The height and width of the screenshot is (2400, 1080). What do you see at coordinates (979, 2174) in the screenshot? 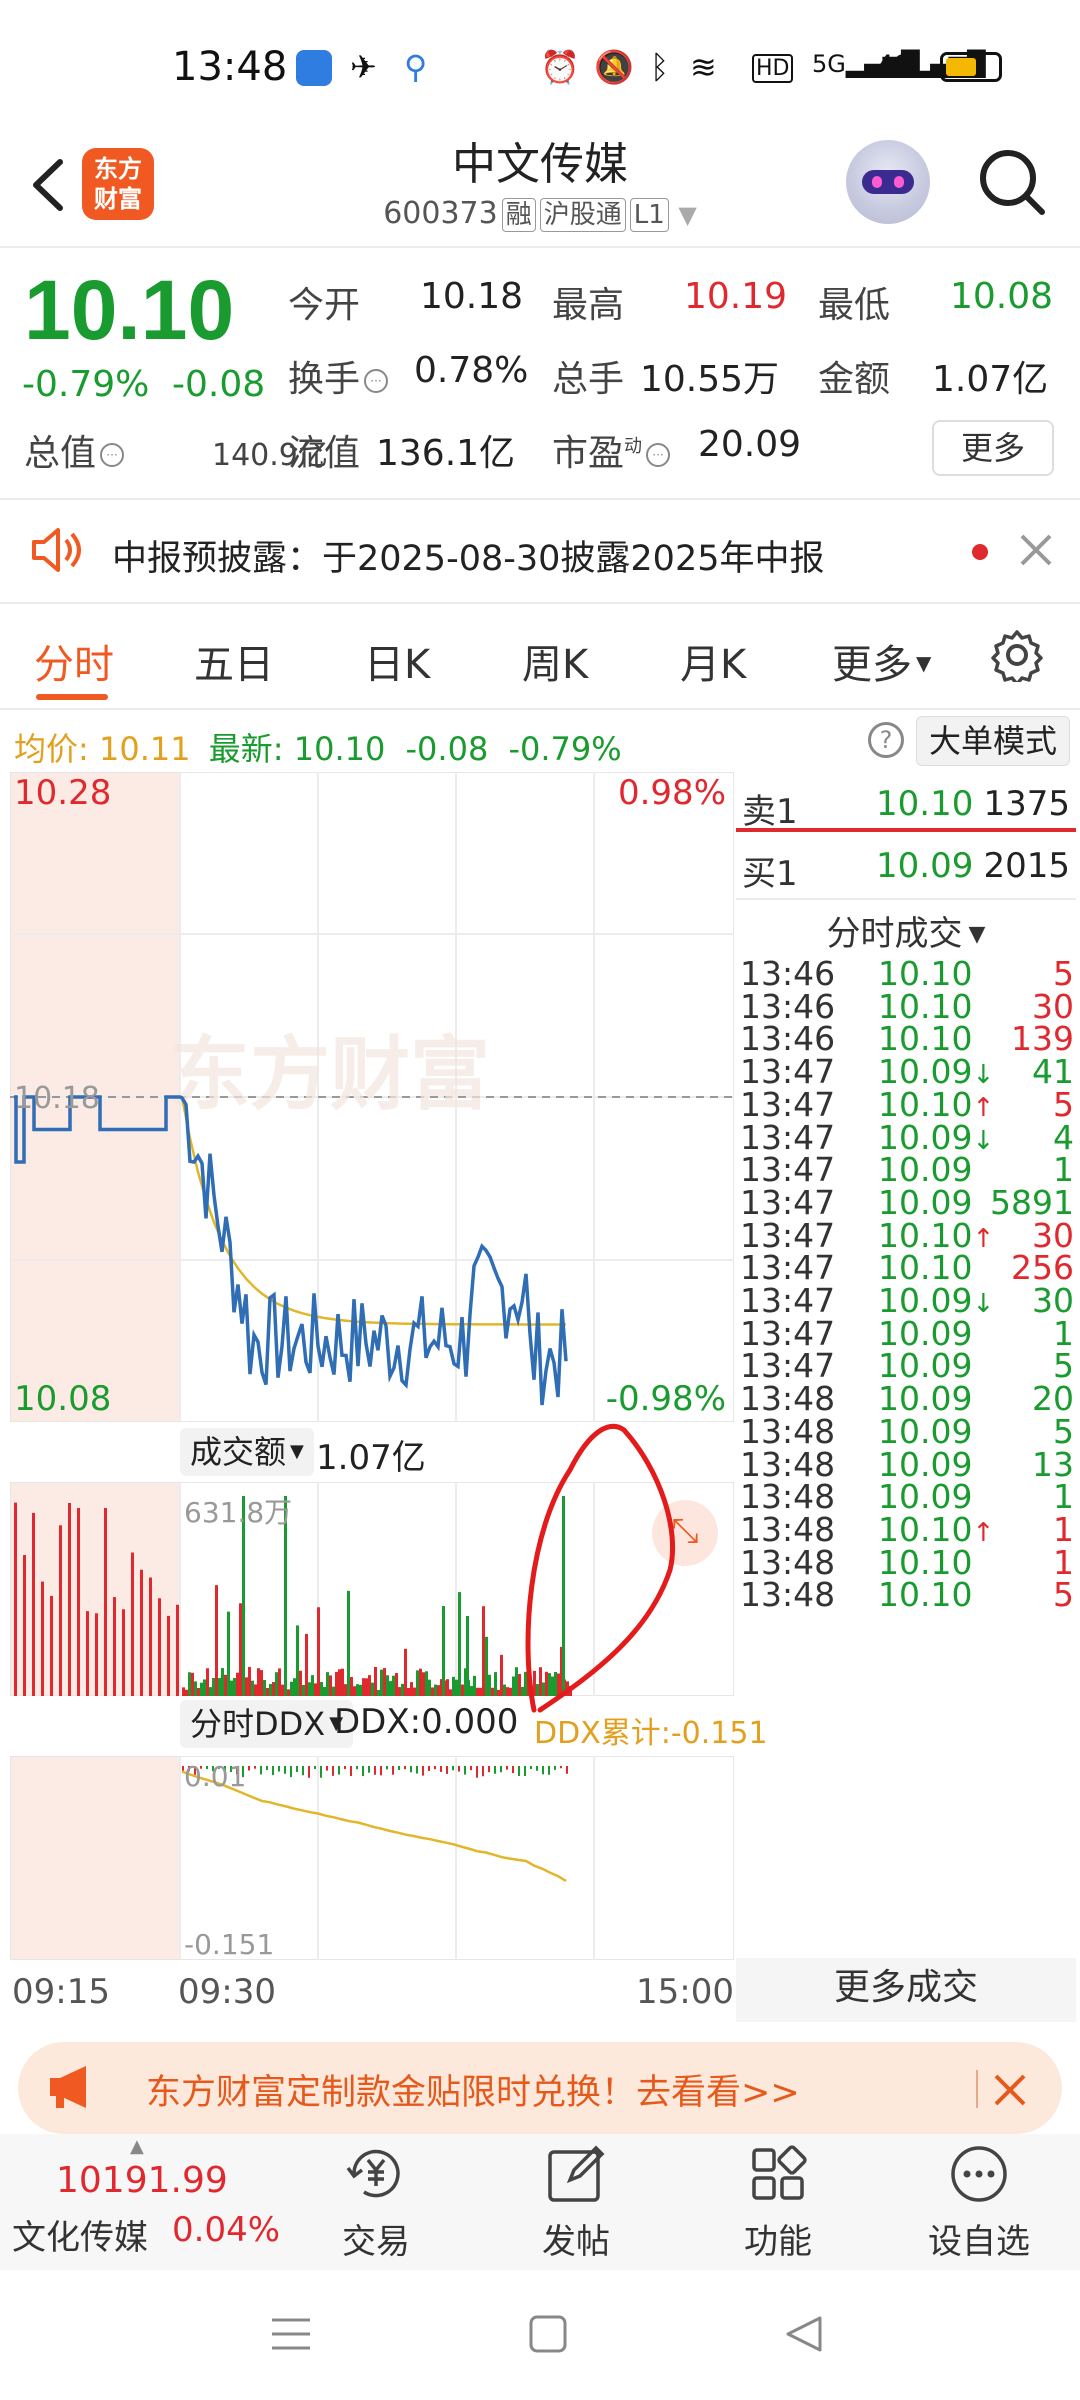
I see `more-circle-icon` at bounding box center [979, 2174].